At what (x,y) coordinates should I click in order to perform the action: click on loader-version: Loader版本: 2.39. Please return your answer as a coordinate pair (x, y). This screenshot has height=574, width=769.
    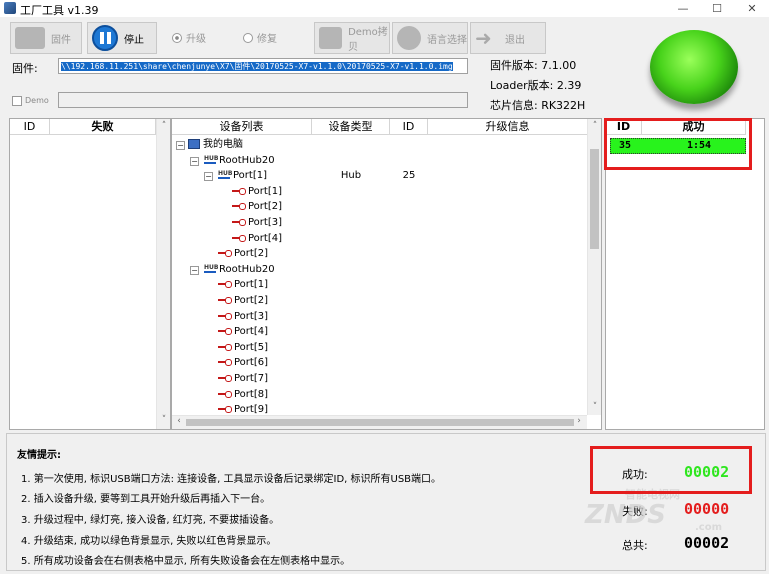
    Looking at the image, I should click on (536, 85).